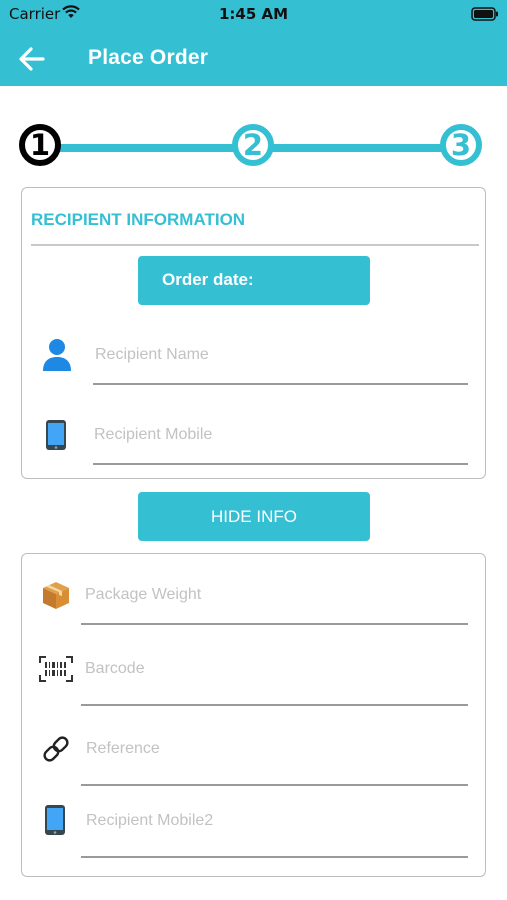  Describe the element at coordinates (32, 59) in the screenshot. I see `arrow-left-icon` at that location.